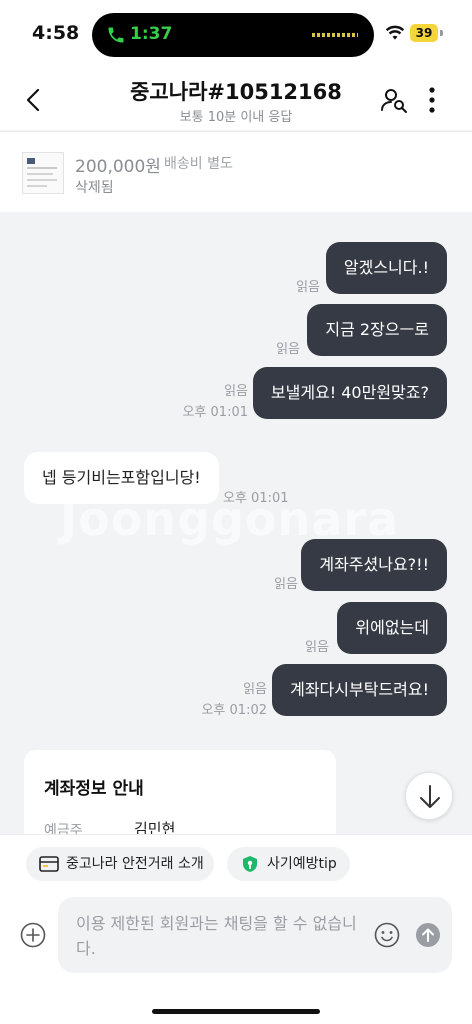 This screenshot has width=472, height=1024. Describe the element at coordinates (116, 35) in the screenshot. I see `phone-icon` at that location.